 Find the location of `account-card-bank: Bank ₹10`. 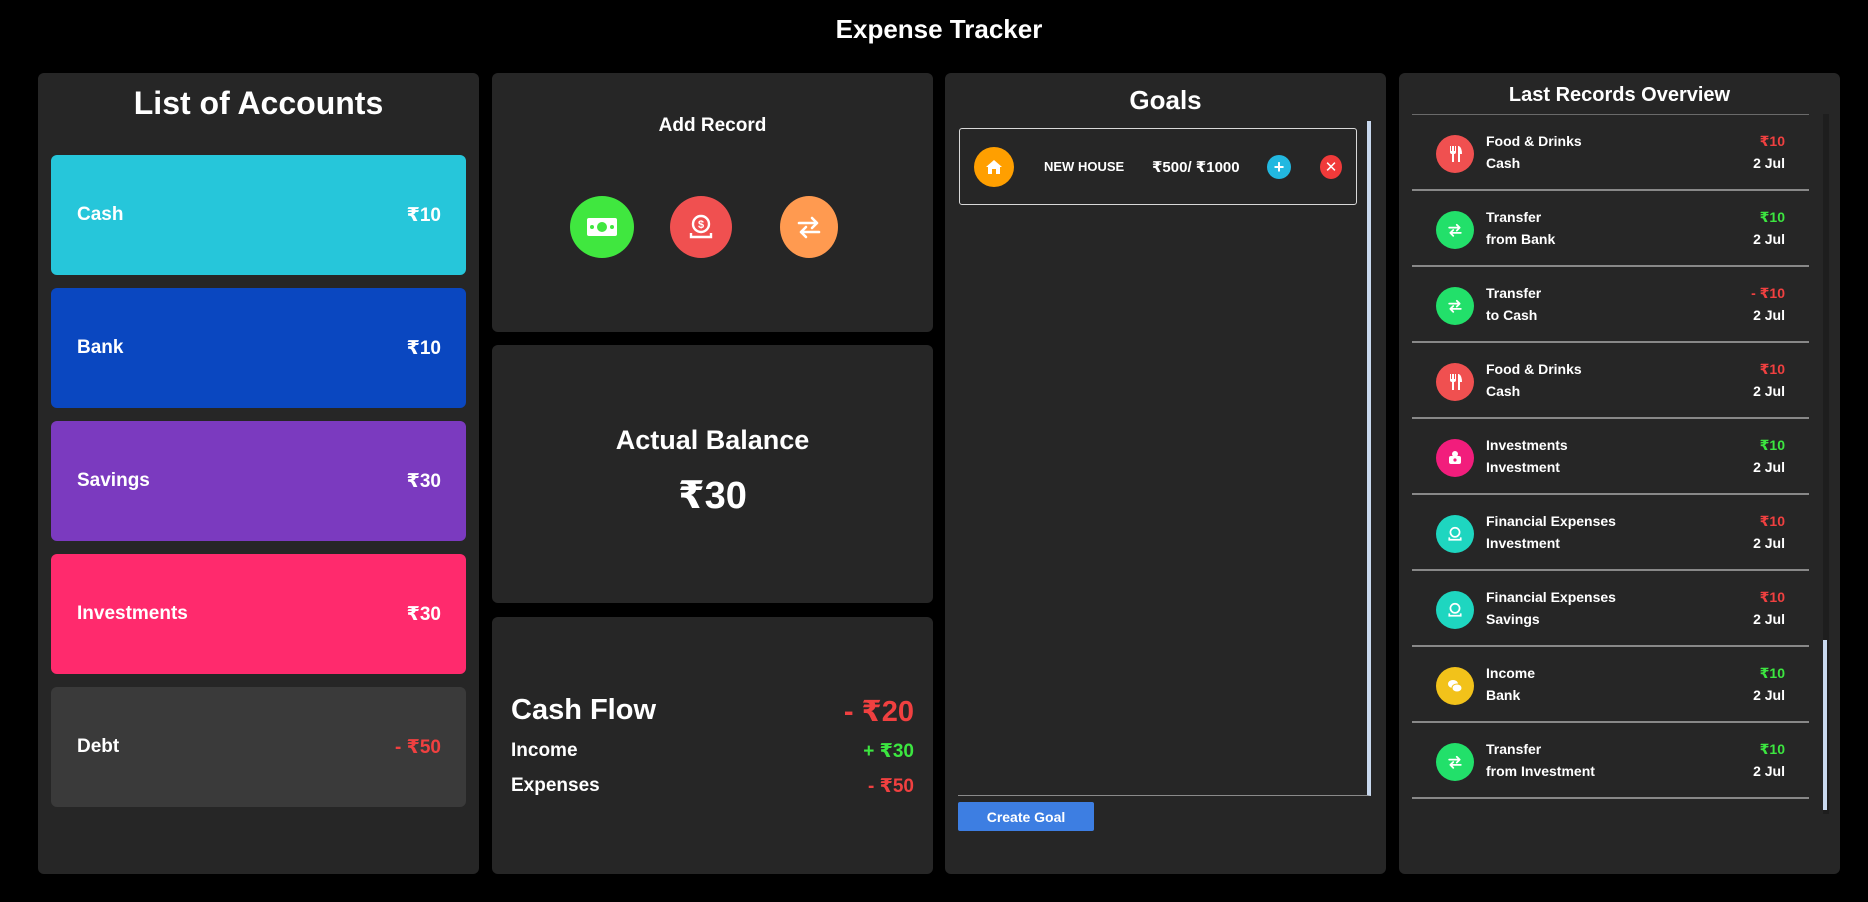

account-card-bank: Bank ₹10 is located at coordinates (258, 348).